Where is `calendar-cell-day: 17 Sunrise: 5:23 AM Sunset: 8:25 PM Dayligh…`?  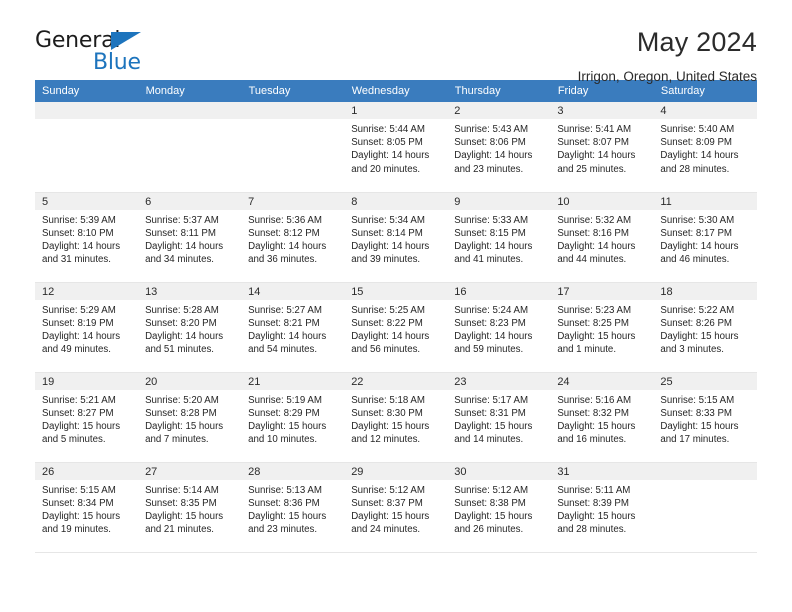
calendar-cell-day: 17 Sunrise: 5:23 AM Sunset: 8:25 PM Dayligh… is located at coordinates (602, 327).